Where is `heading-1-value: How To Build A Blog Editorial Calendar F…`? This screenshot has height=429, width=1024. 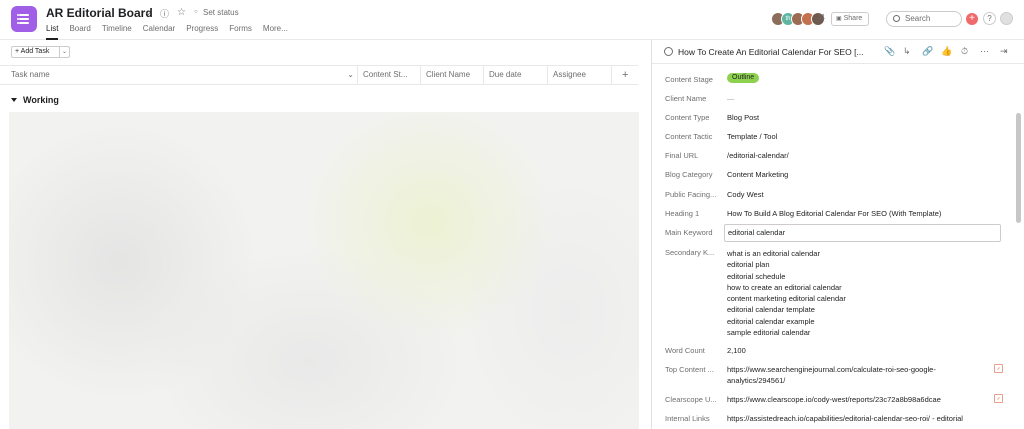
heading-1-value: How To Build A Blog Editorial Calendar F… is located at coordinates (834, 213).